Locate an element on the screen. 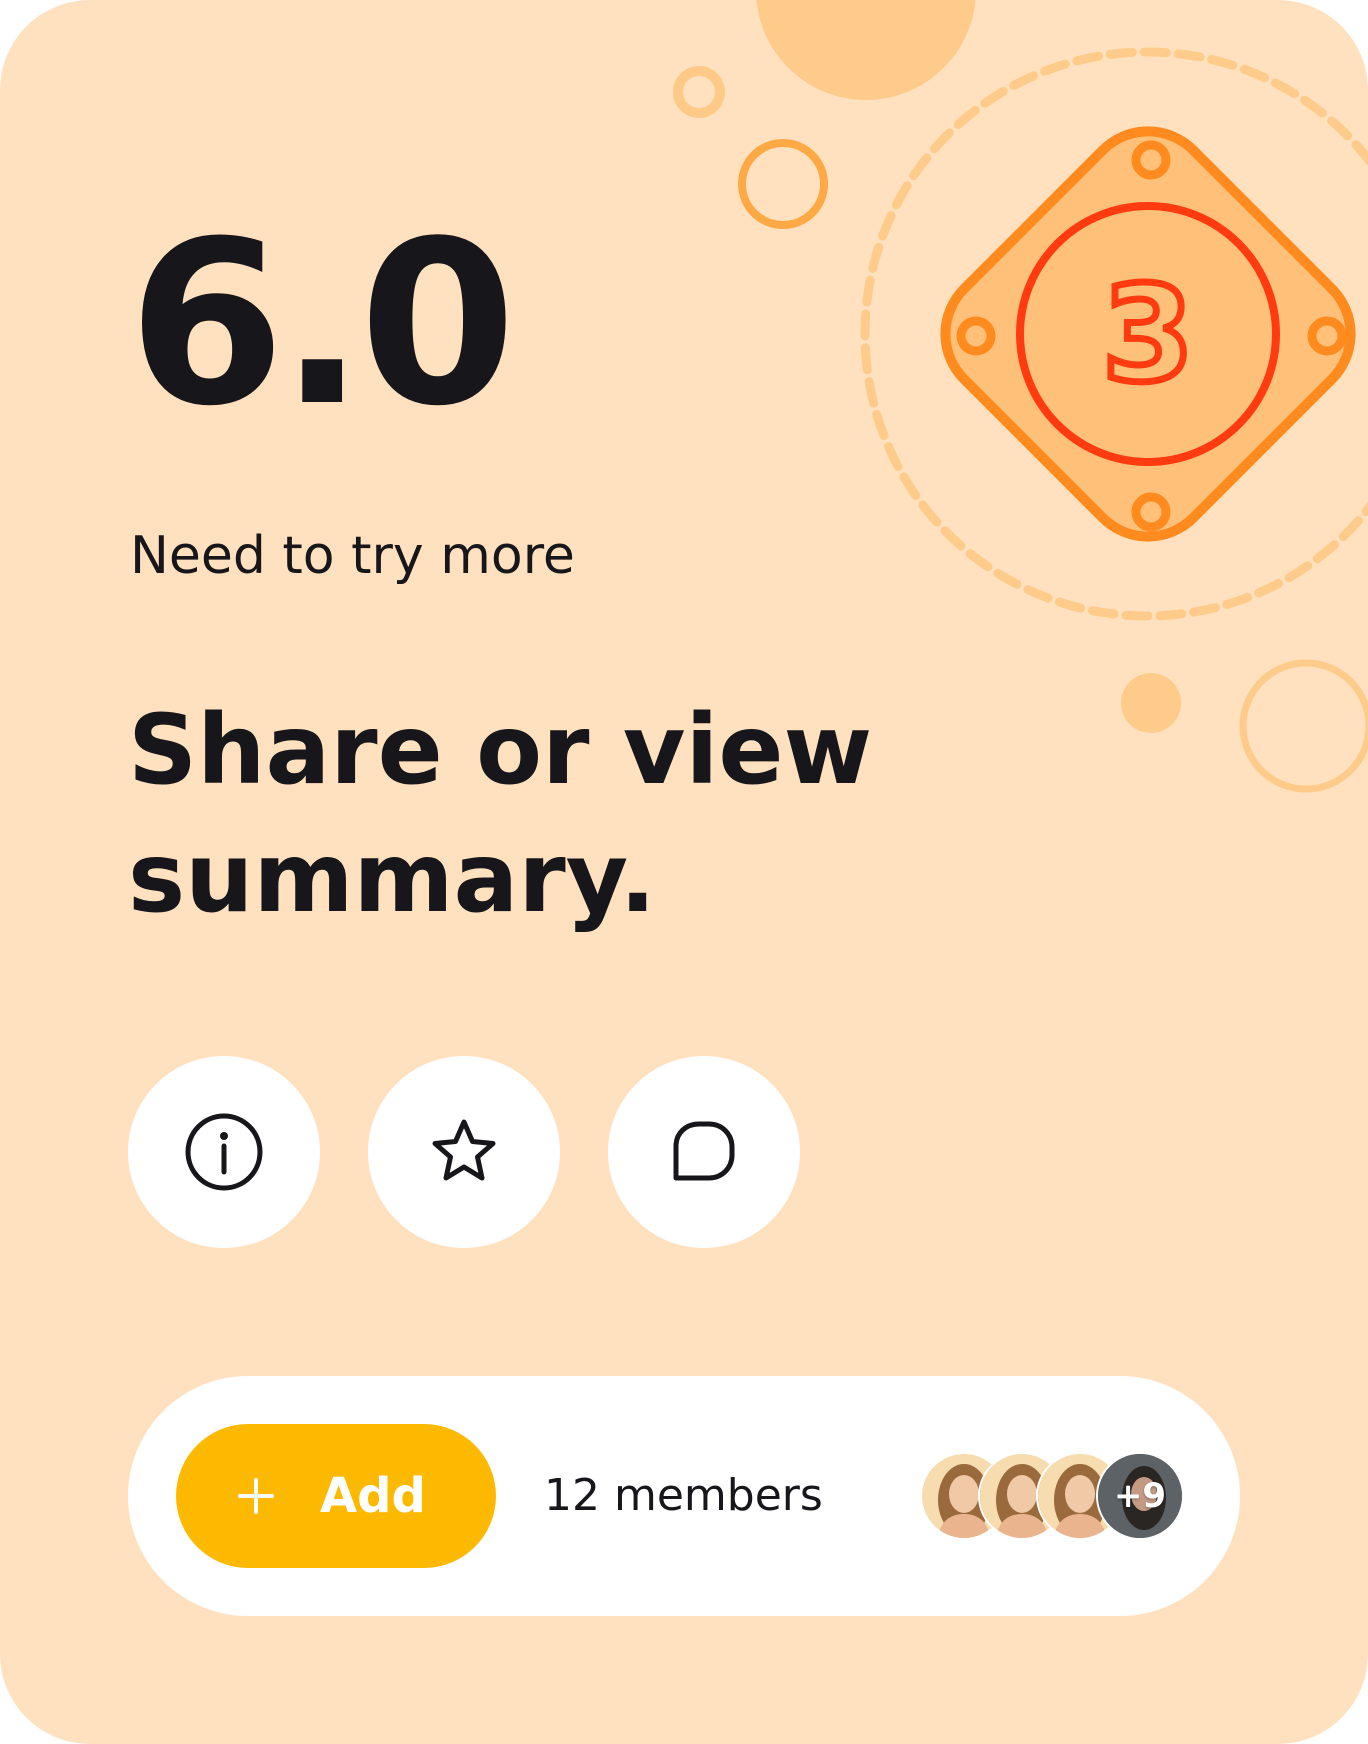 This screenshot has width=1368, height=1744. info-button is located at coordinates (224, 1152).